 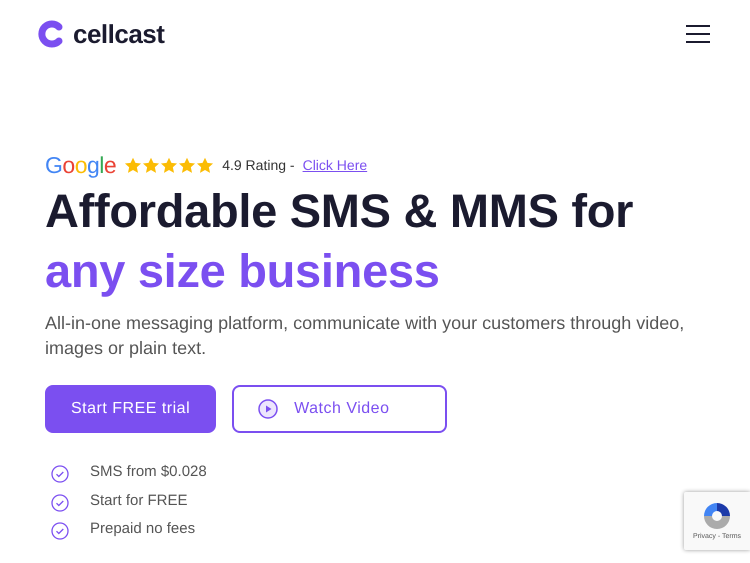 I want to click on headline: Affordable SMS & MMS for, so click(x=339, y=211).